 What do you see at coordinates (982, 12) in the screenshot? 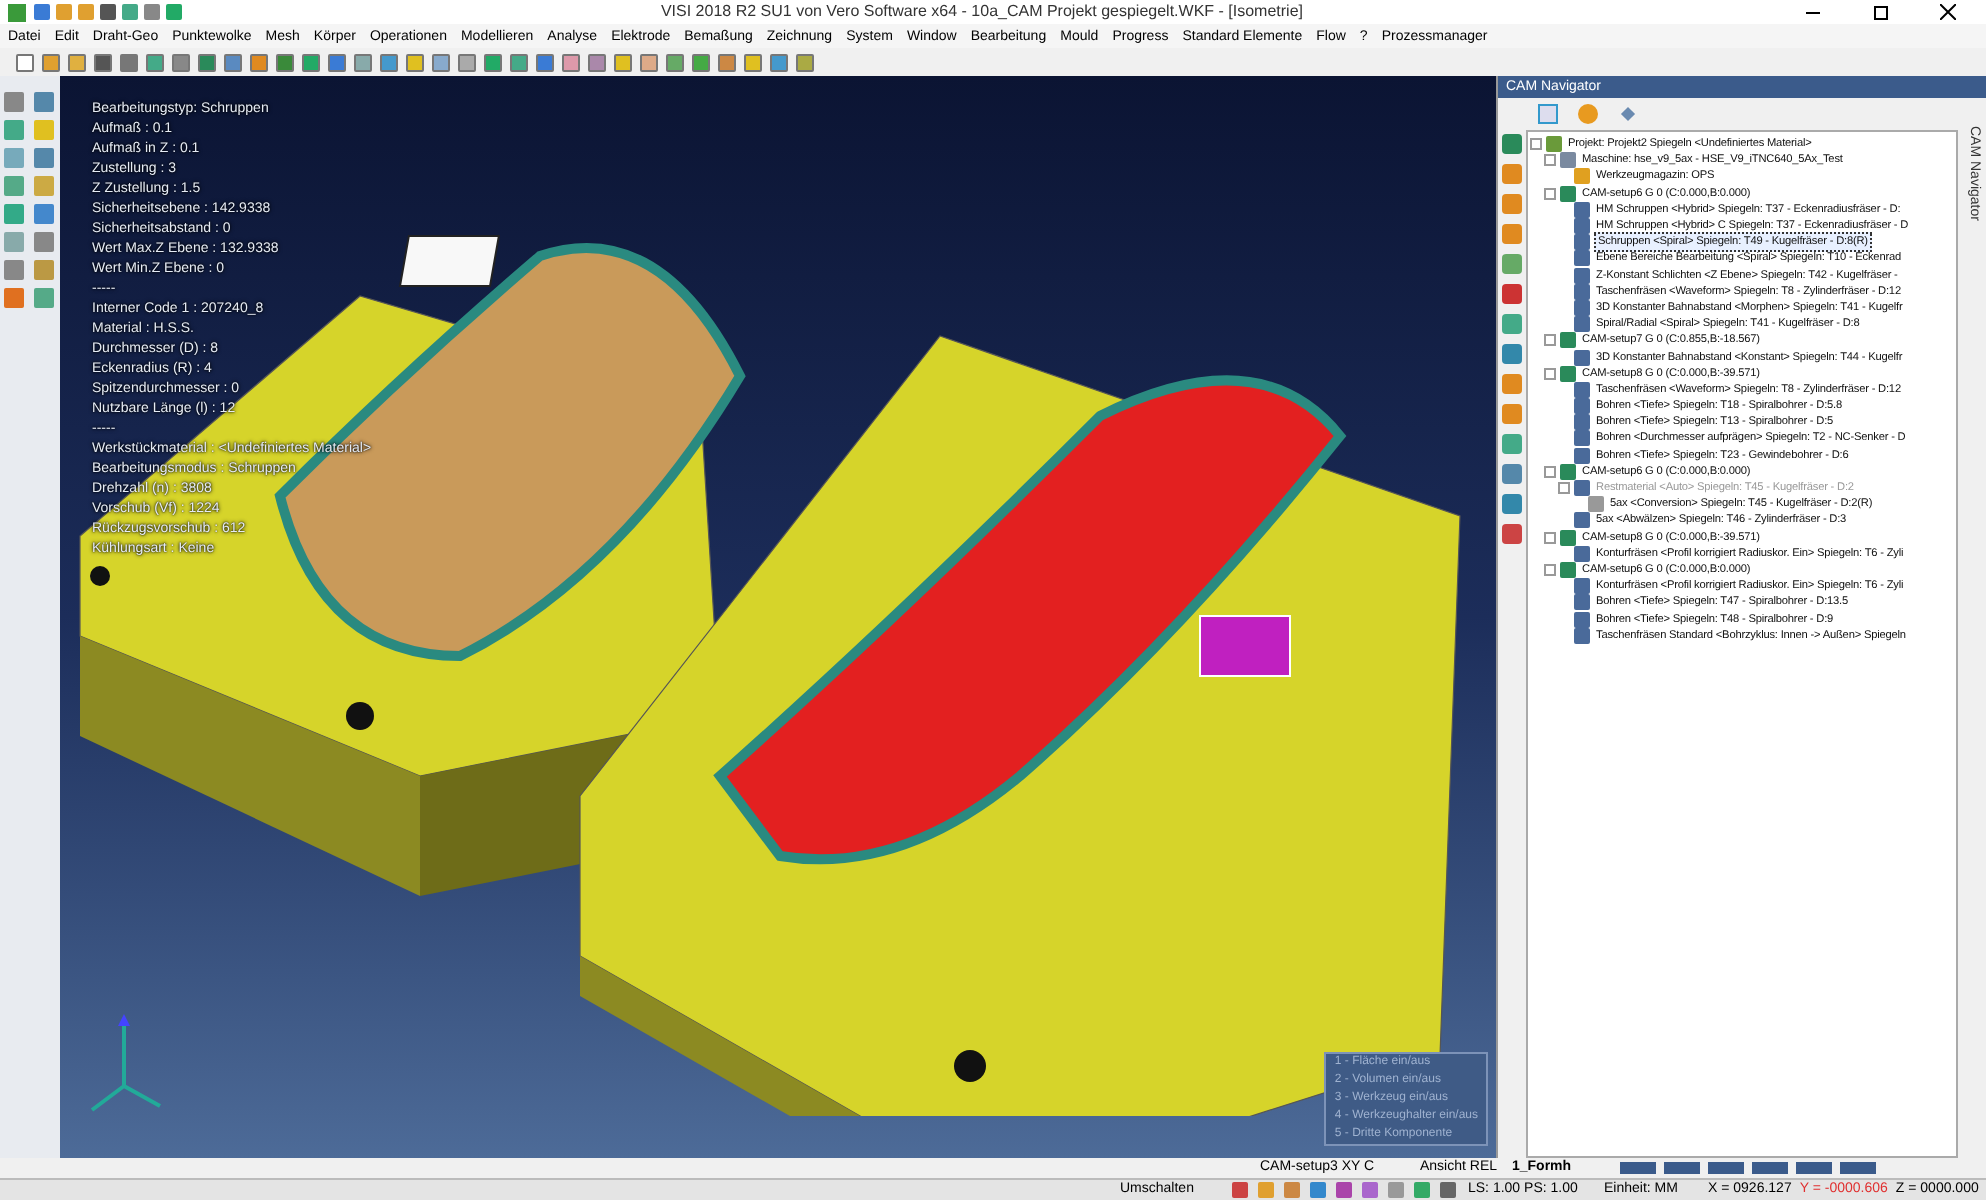
I see `window-title: VISI 2018 R2 SU1 von Vero Software x64 - 10a_CAM Projekt gespiegelt.WKF - [Isometrie]` at bounding box center [982, 12].